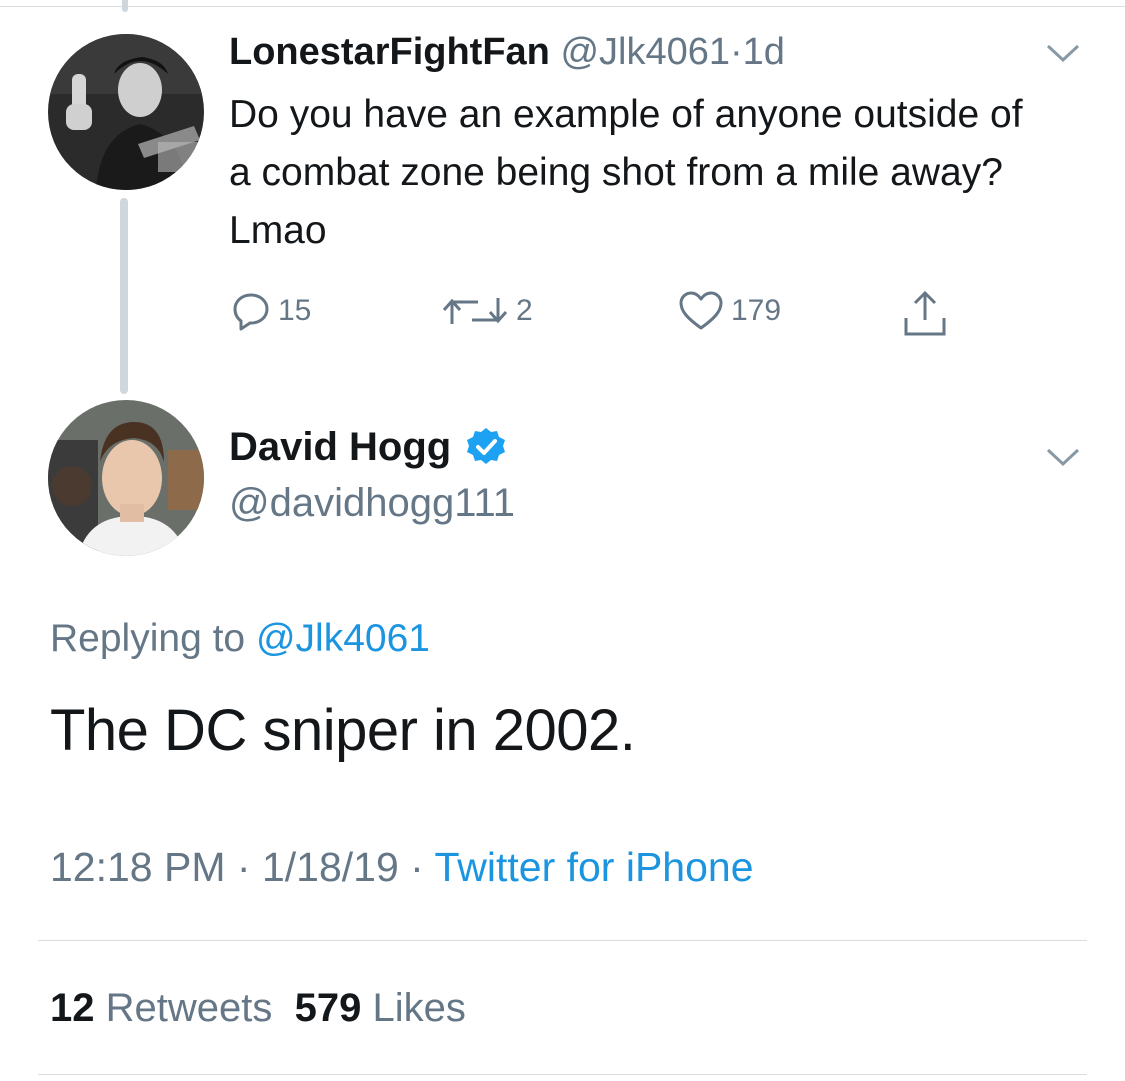  I want to click on tweet-time: 12:18 PM, so click(138, 867).